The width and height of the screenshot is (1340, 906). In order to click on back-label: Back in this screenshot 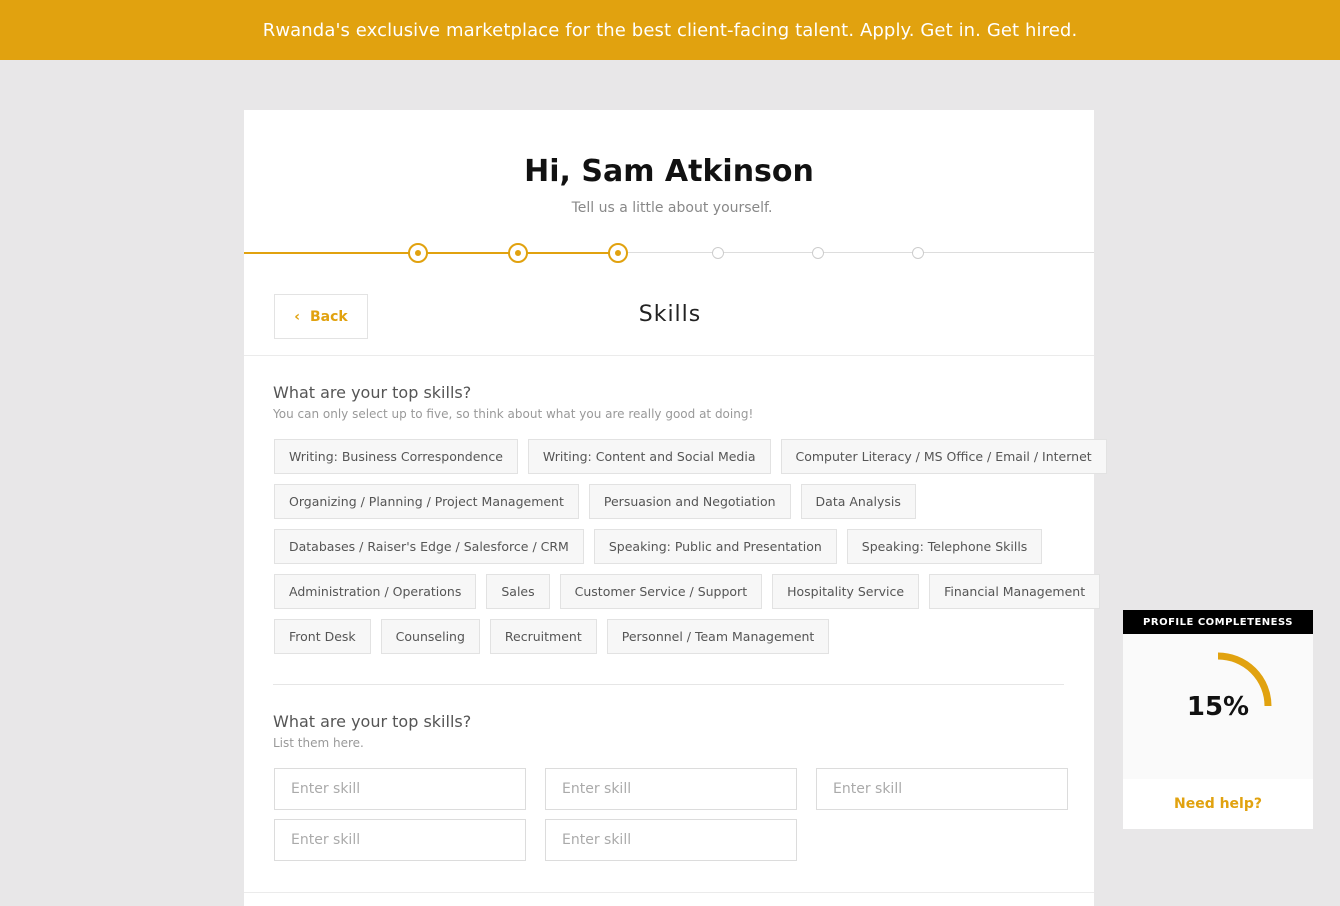, I will do `click(329, 316)`.